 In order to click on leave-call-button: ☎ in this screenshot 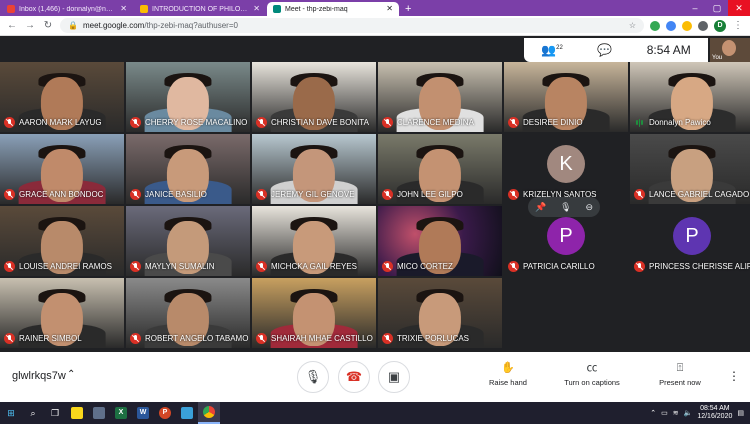, I will do `click(354, 377)`.